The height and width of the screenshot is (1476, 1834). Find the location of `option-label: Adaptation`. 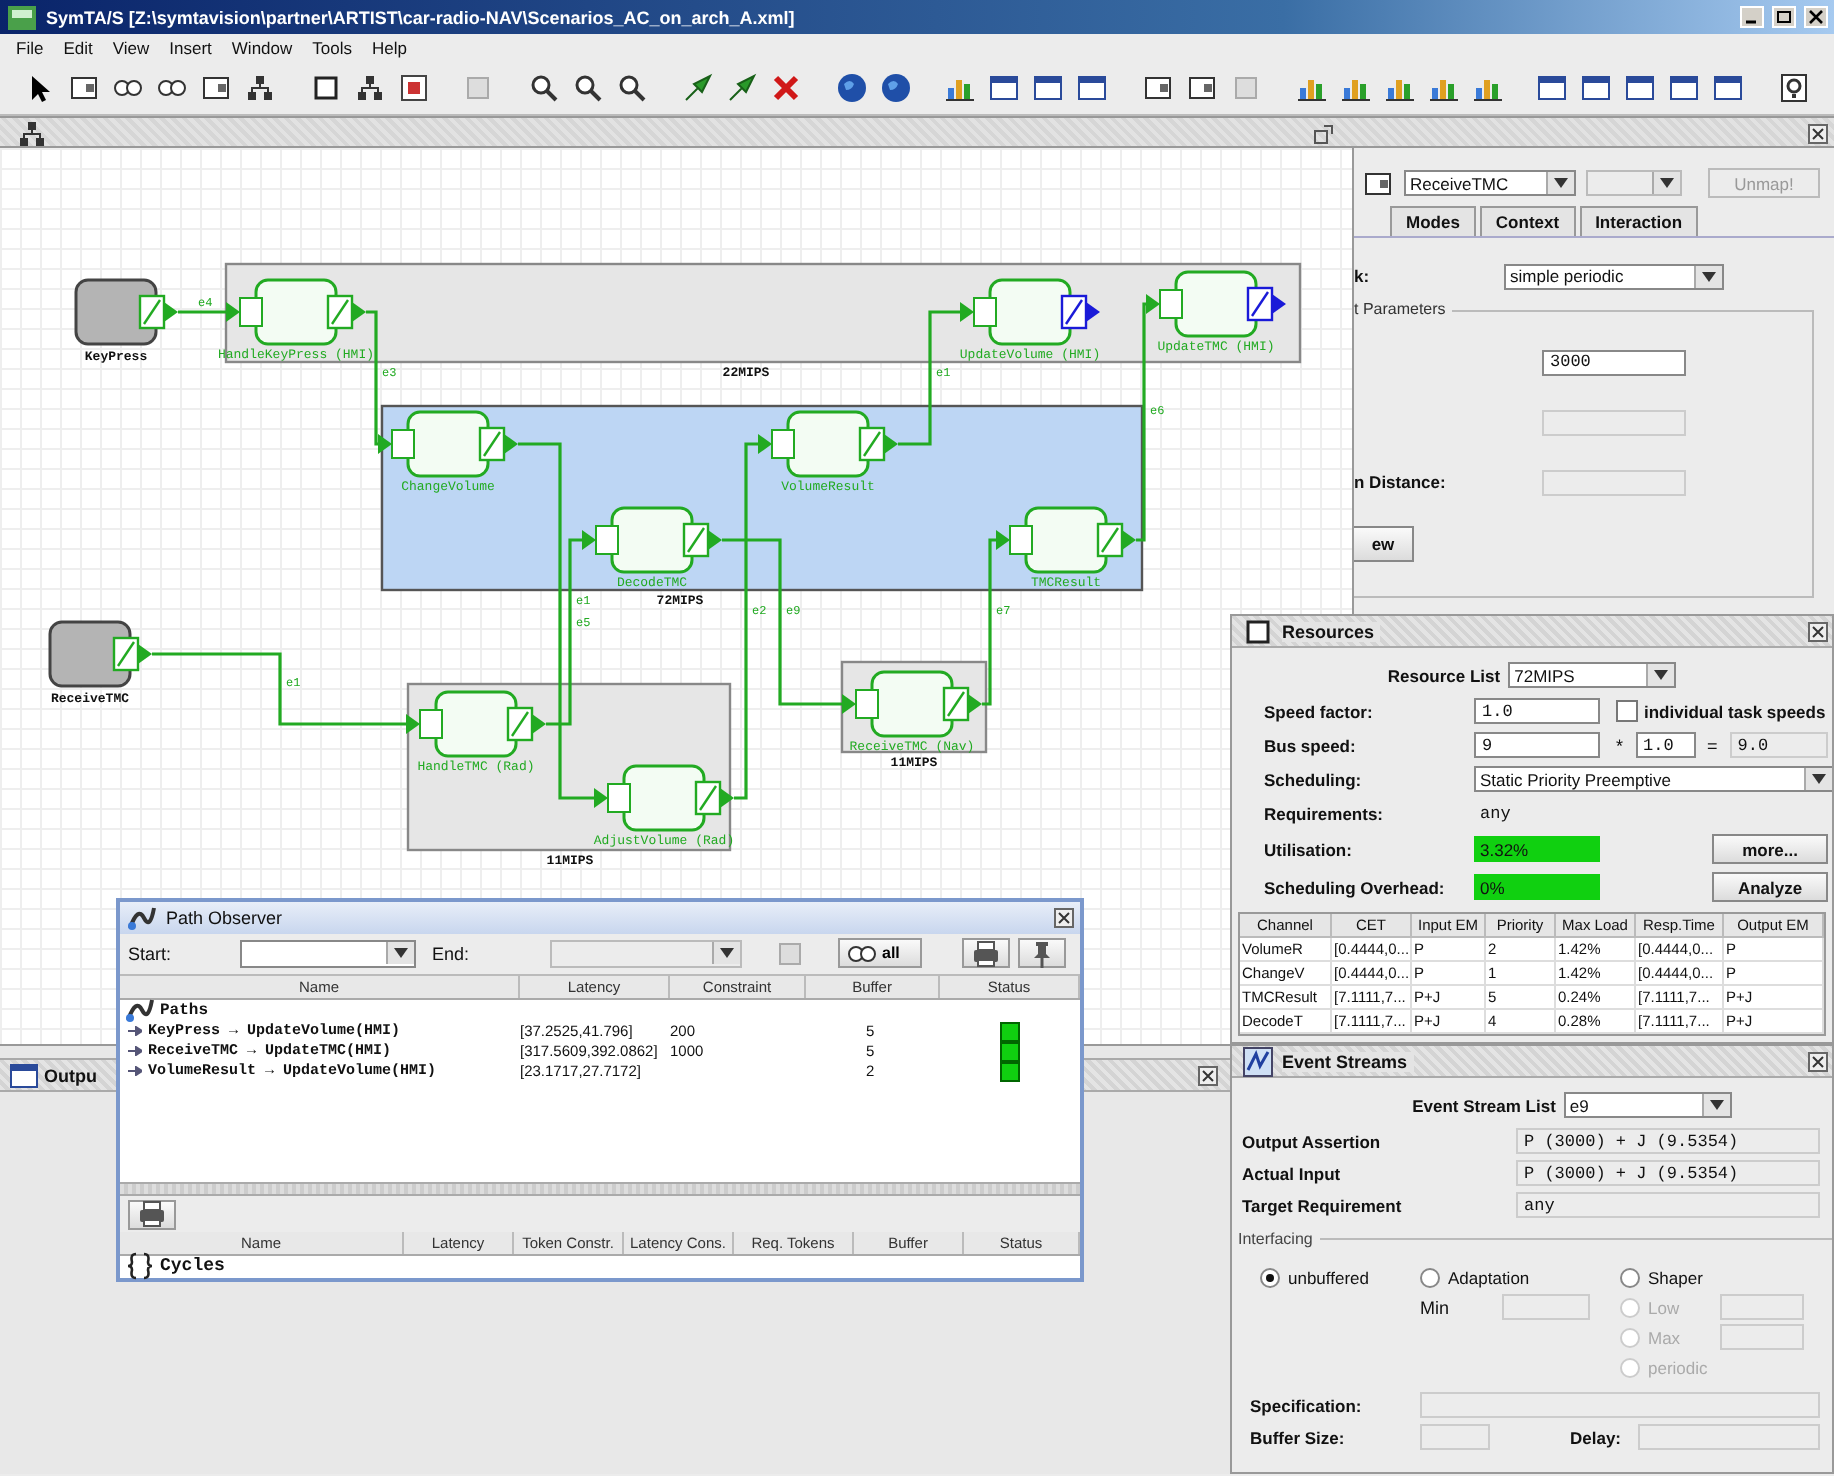

option-label: Adaptation is located at coordinates (1489, 1277).